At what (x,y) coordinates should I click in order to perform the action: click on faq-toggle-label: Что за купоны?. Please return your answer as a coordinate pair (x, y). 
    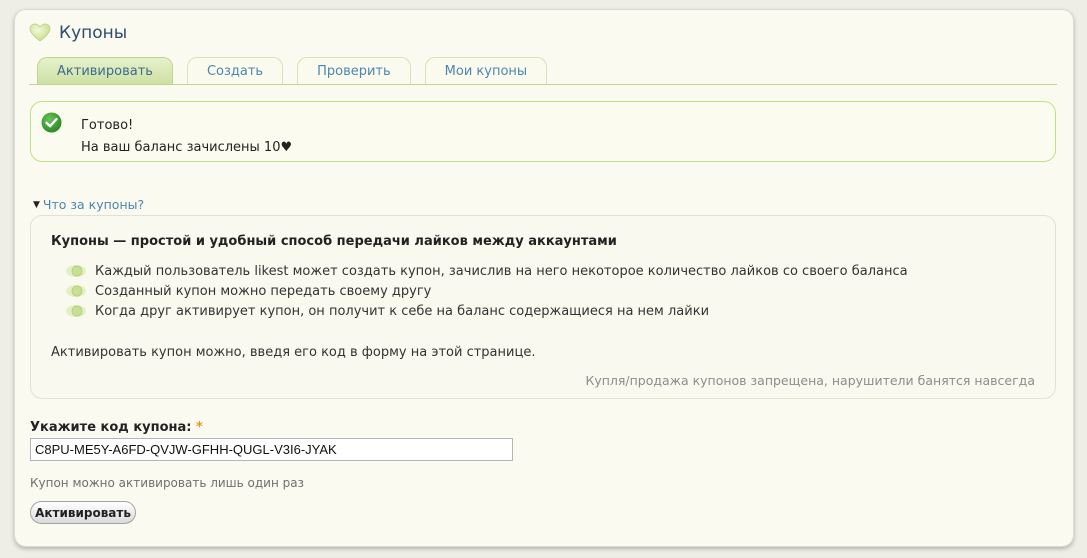
    Looking at the image, I should click on (93, 204).